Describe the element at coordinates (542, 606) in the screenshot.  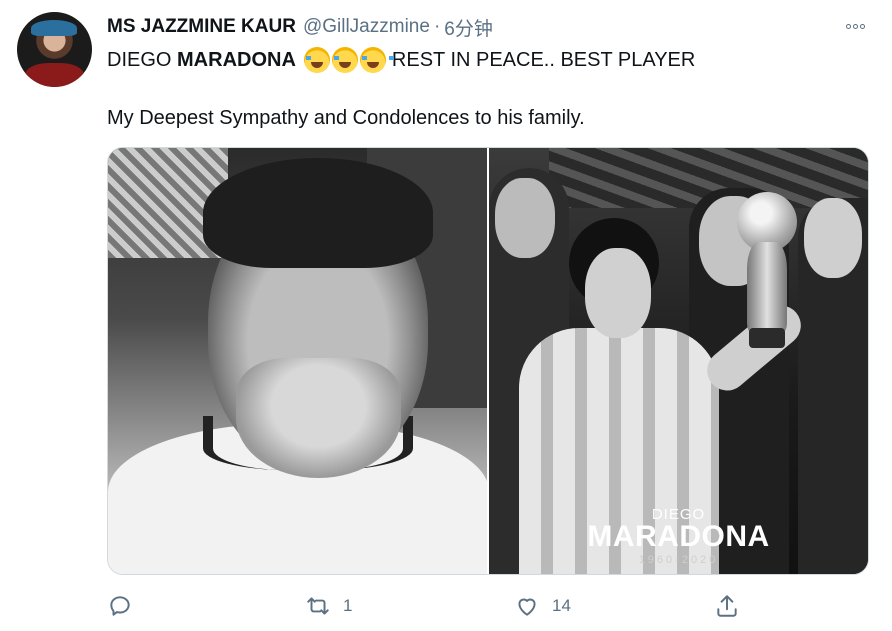
I see `like-button: 14` at that location.